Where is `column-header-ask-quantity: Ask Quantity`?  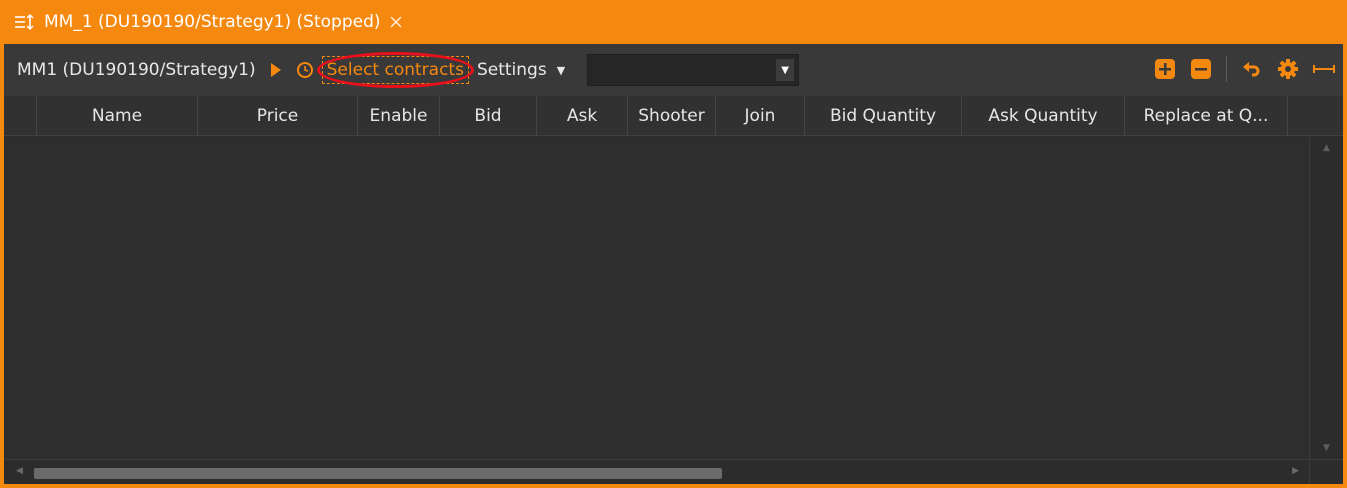
column-header-ask-quantity: Ask Quantity is located at coordinates (1043, 116).